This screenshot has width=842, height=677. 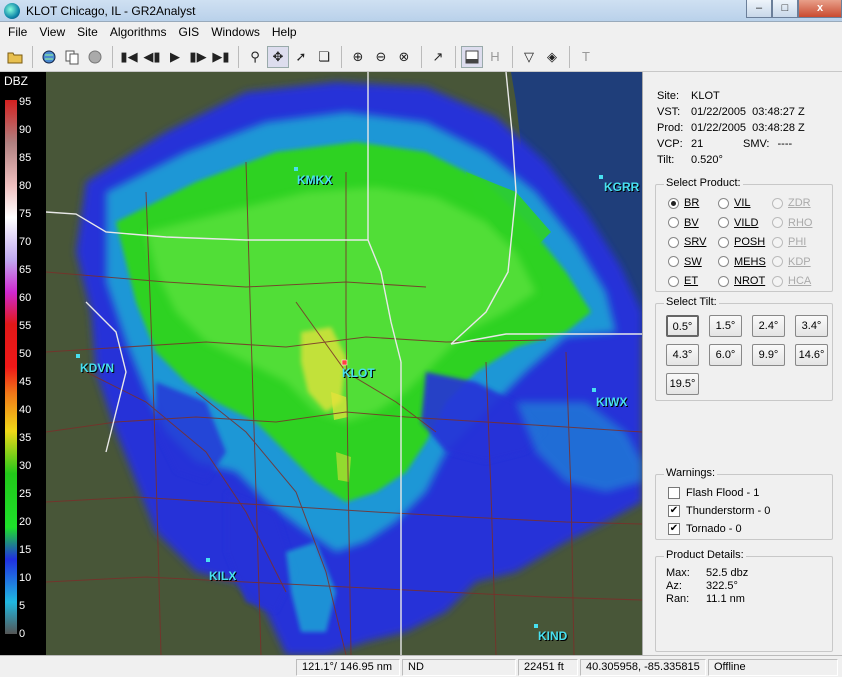 I want to click on warning-checkbox: ✔ Tornado - 0, so click(x=705, y=529).